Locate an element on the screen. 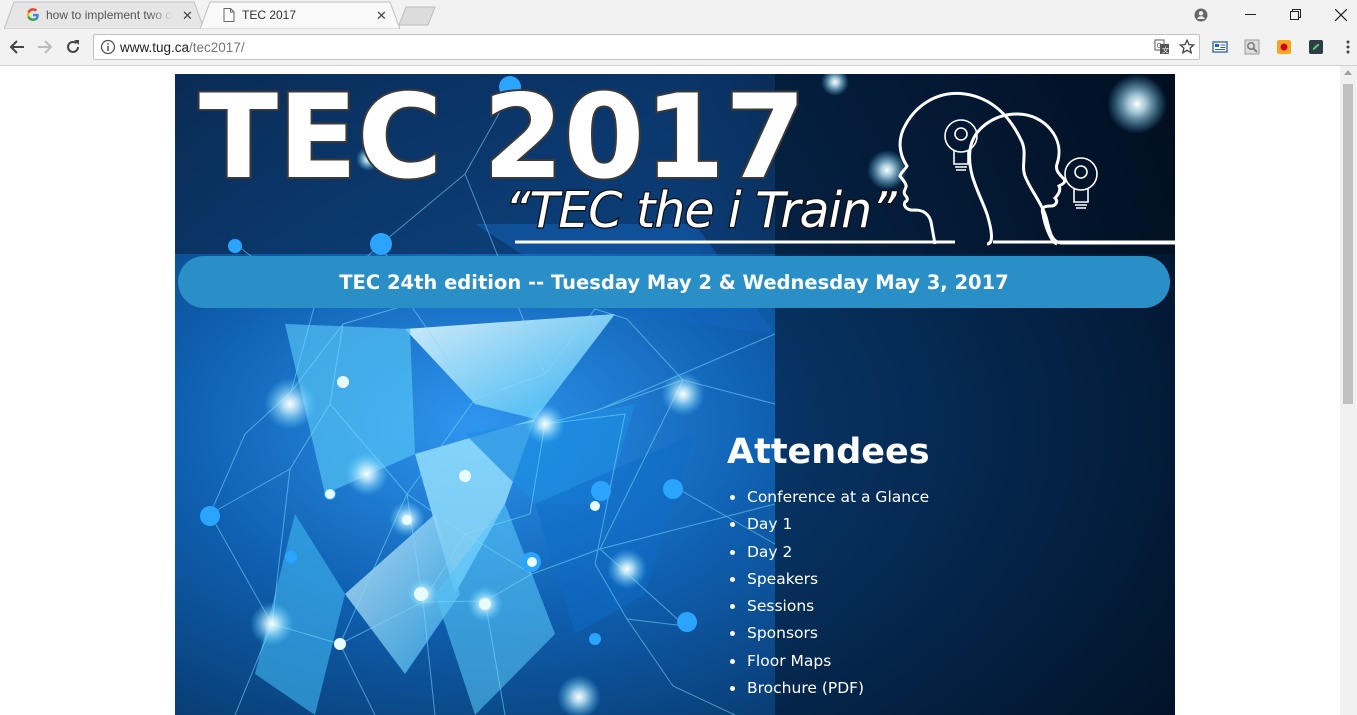  tab-title: TEC 2017 is located at coordinates (269, 15).